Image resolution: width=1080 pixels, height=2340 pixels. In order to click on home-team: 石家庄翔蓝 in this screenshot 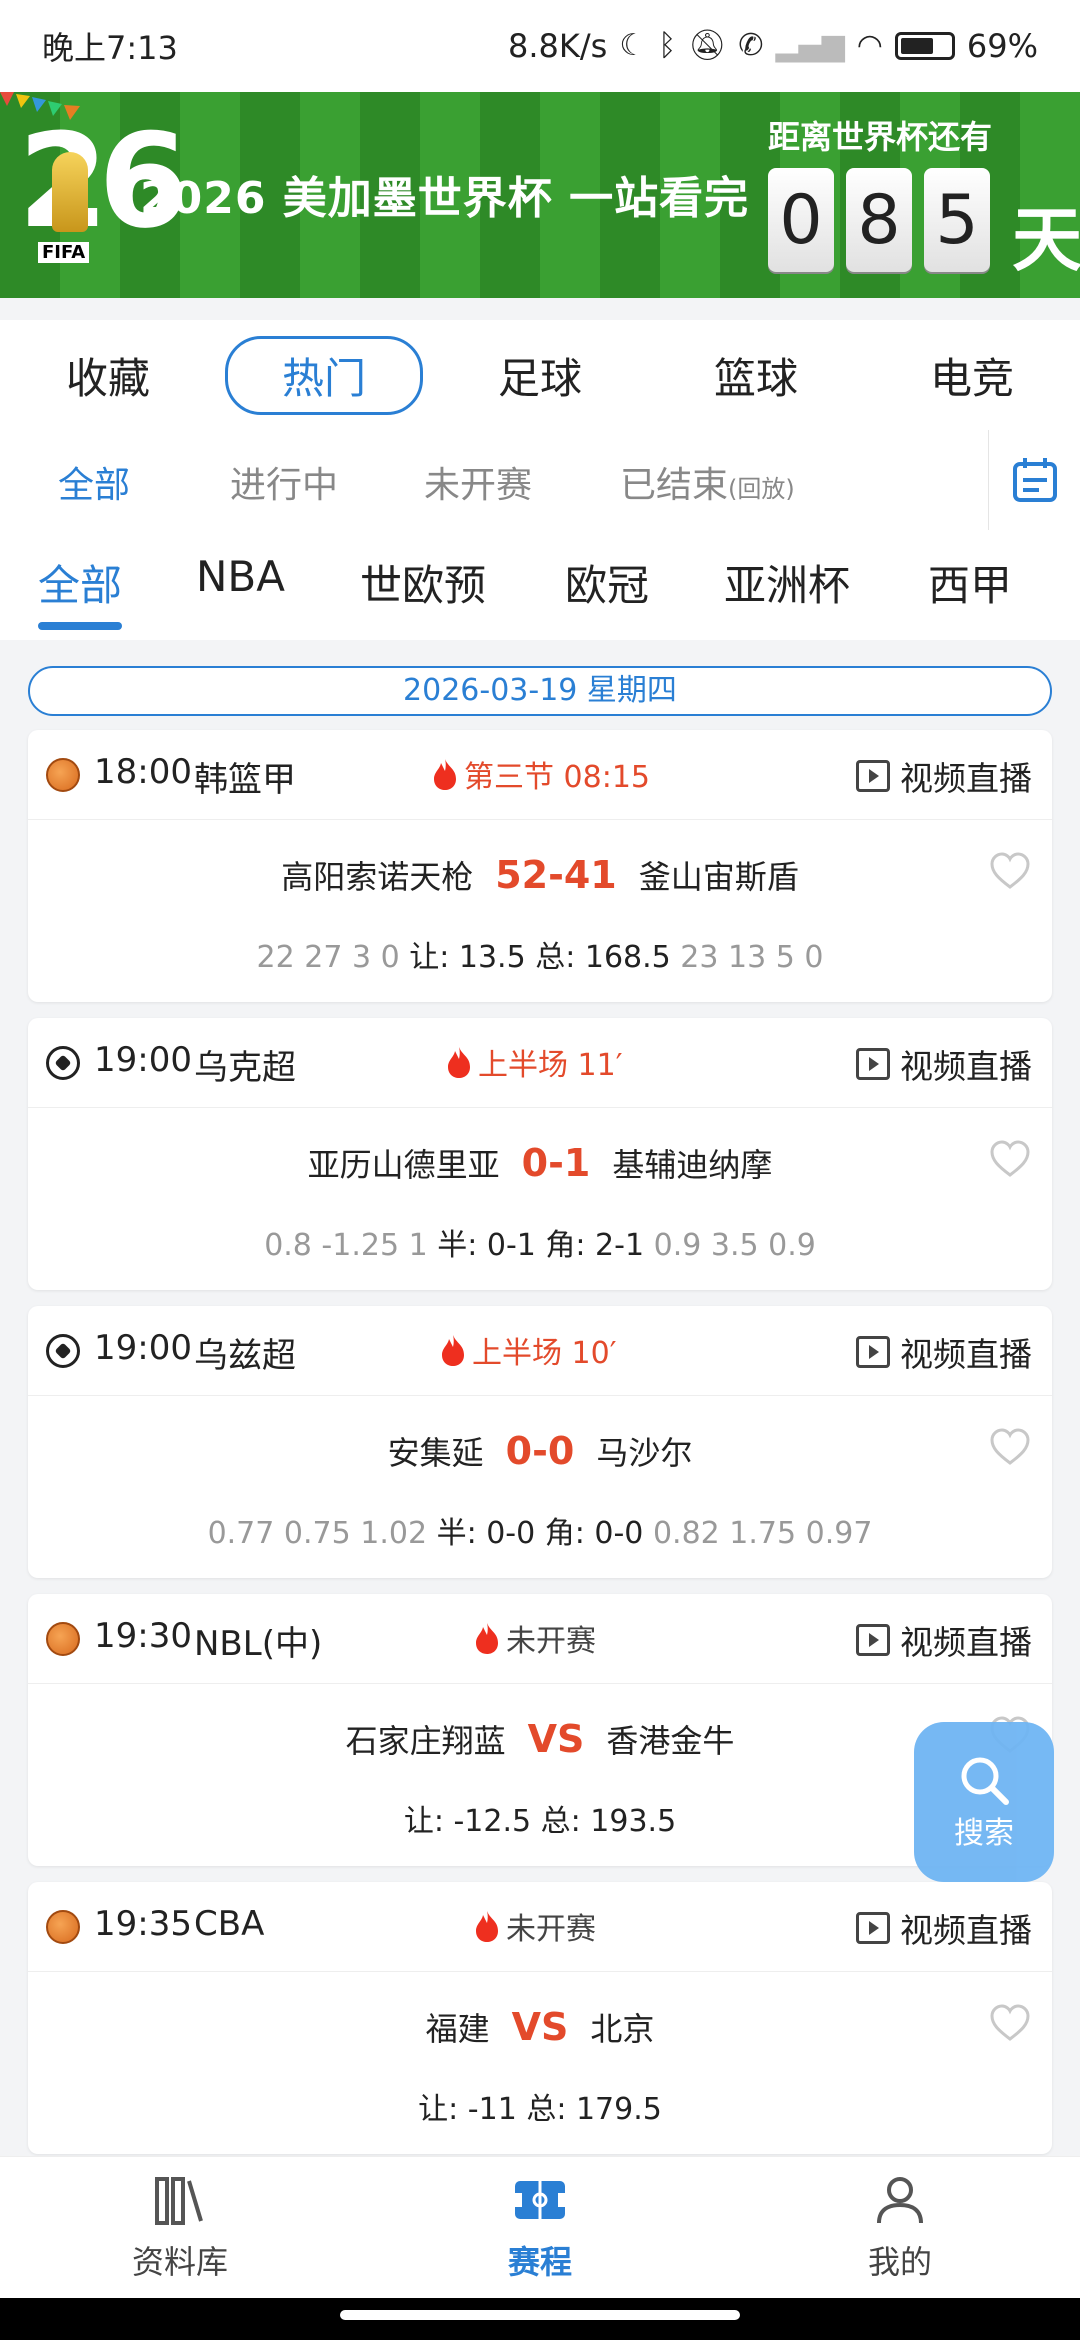, I will do `click(425, 1741)`.